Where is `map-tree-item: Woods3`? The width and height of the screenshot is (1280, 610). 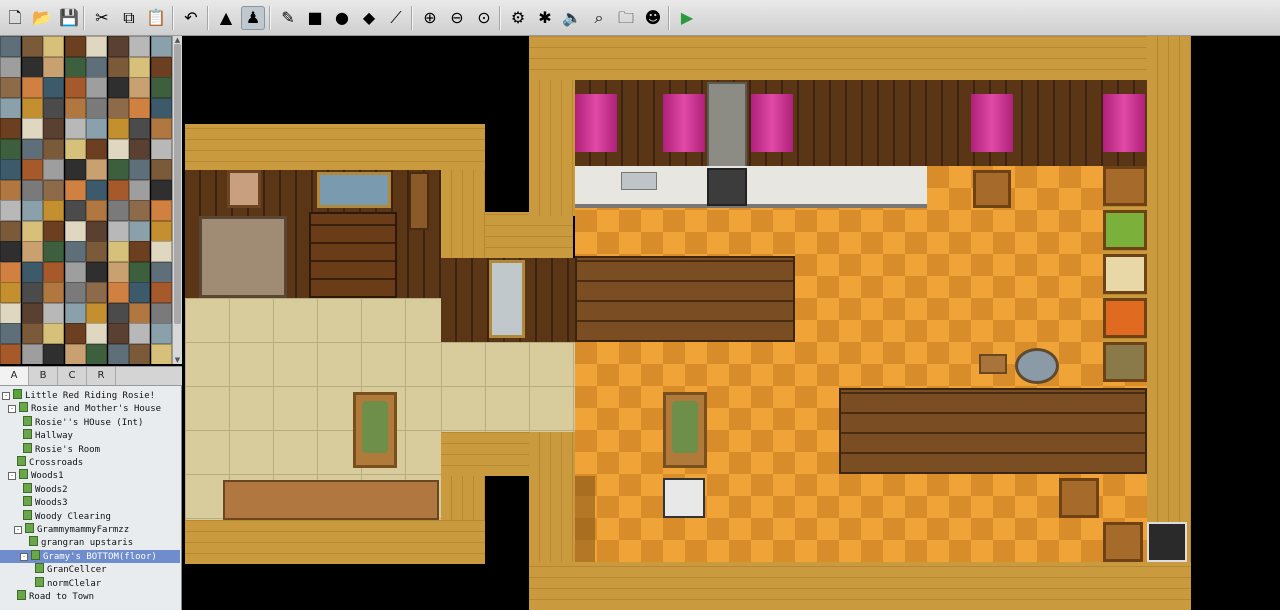
map-tree-item: Woods3 is located at coordinates (45, 502).